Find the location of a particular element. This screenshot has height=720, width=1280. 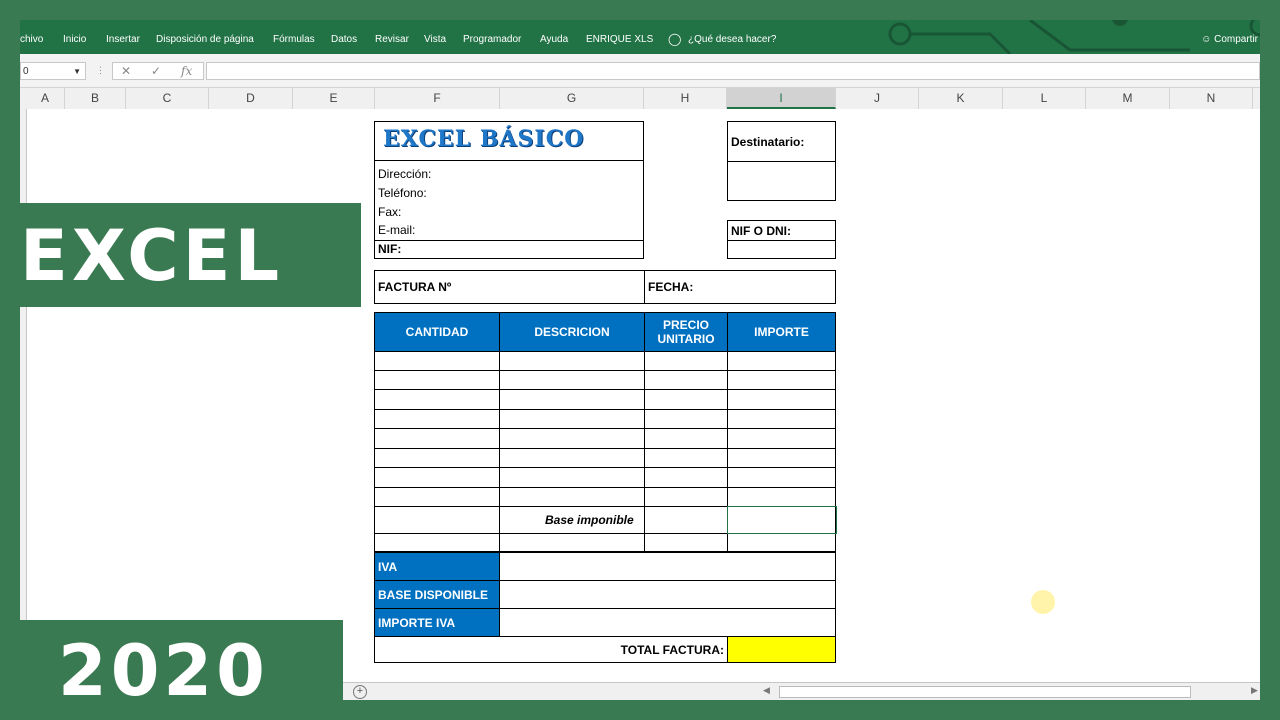

column-header-j: J is located at coordinates (877, 98).